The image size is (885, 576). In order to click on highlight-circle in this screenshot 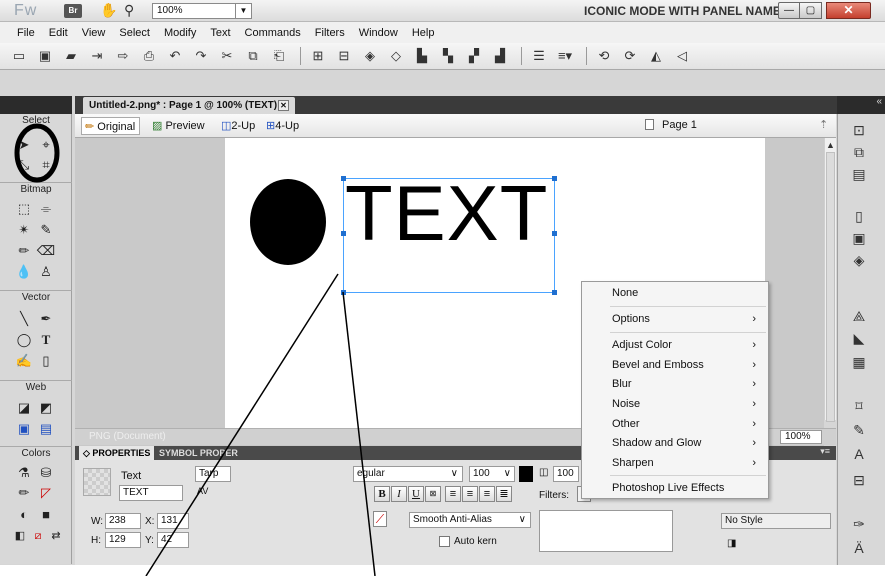, I will do `click(37, 153)`.